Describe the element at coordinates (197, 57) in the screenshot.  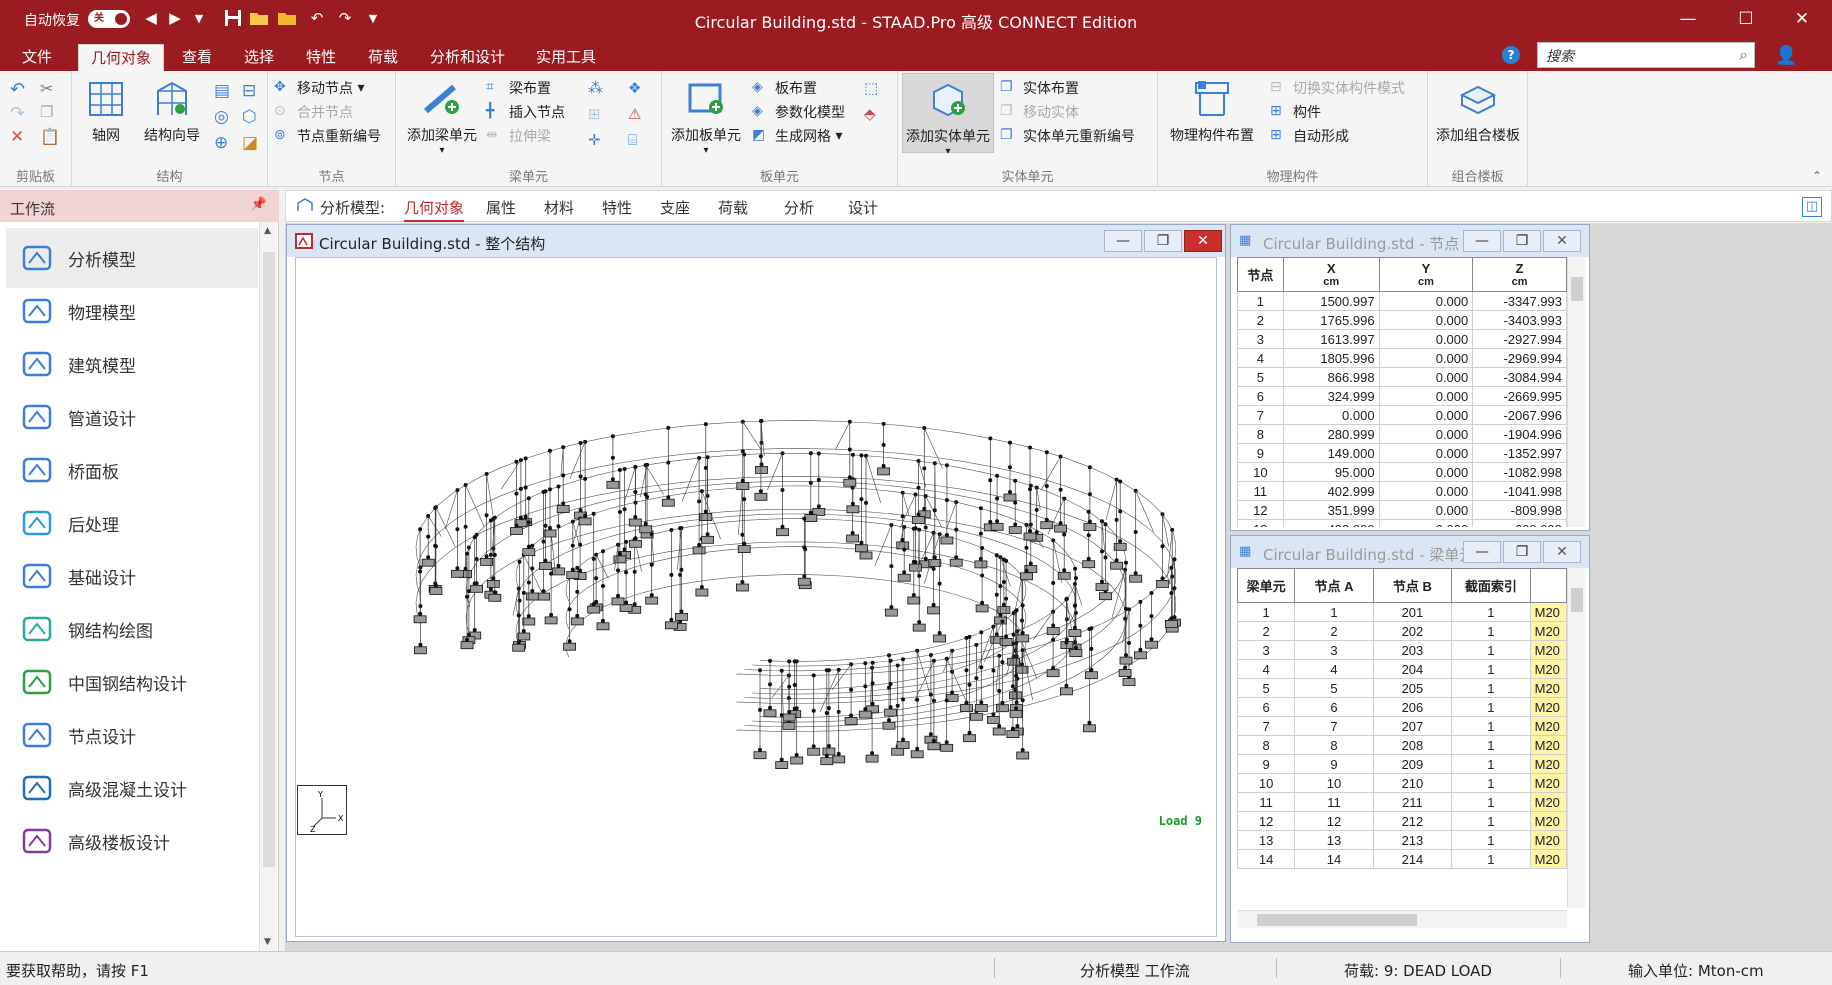
I see `tab-view: 查看` at that location.